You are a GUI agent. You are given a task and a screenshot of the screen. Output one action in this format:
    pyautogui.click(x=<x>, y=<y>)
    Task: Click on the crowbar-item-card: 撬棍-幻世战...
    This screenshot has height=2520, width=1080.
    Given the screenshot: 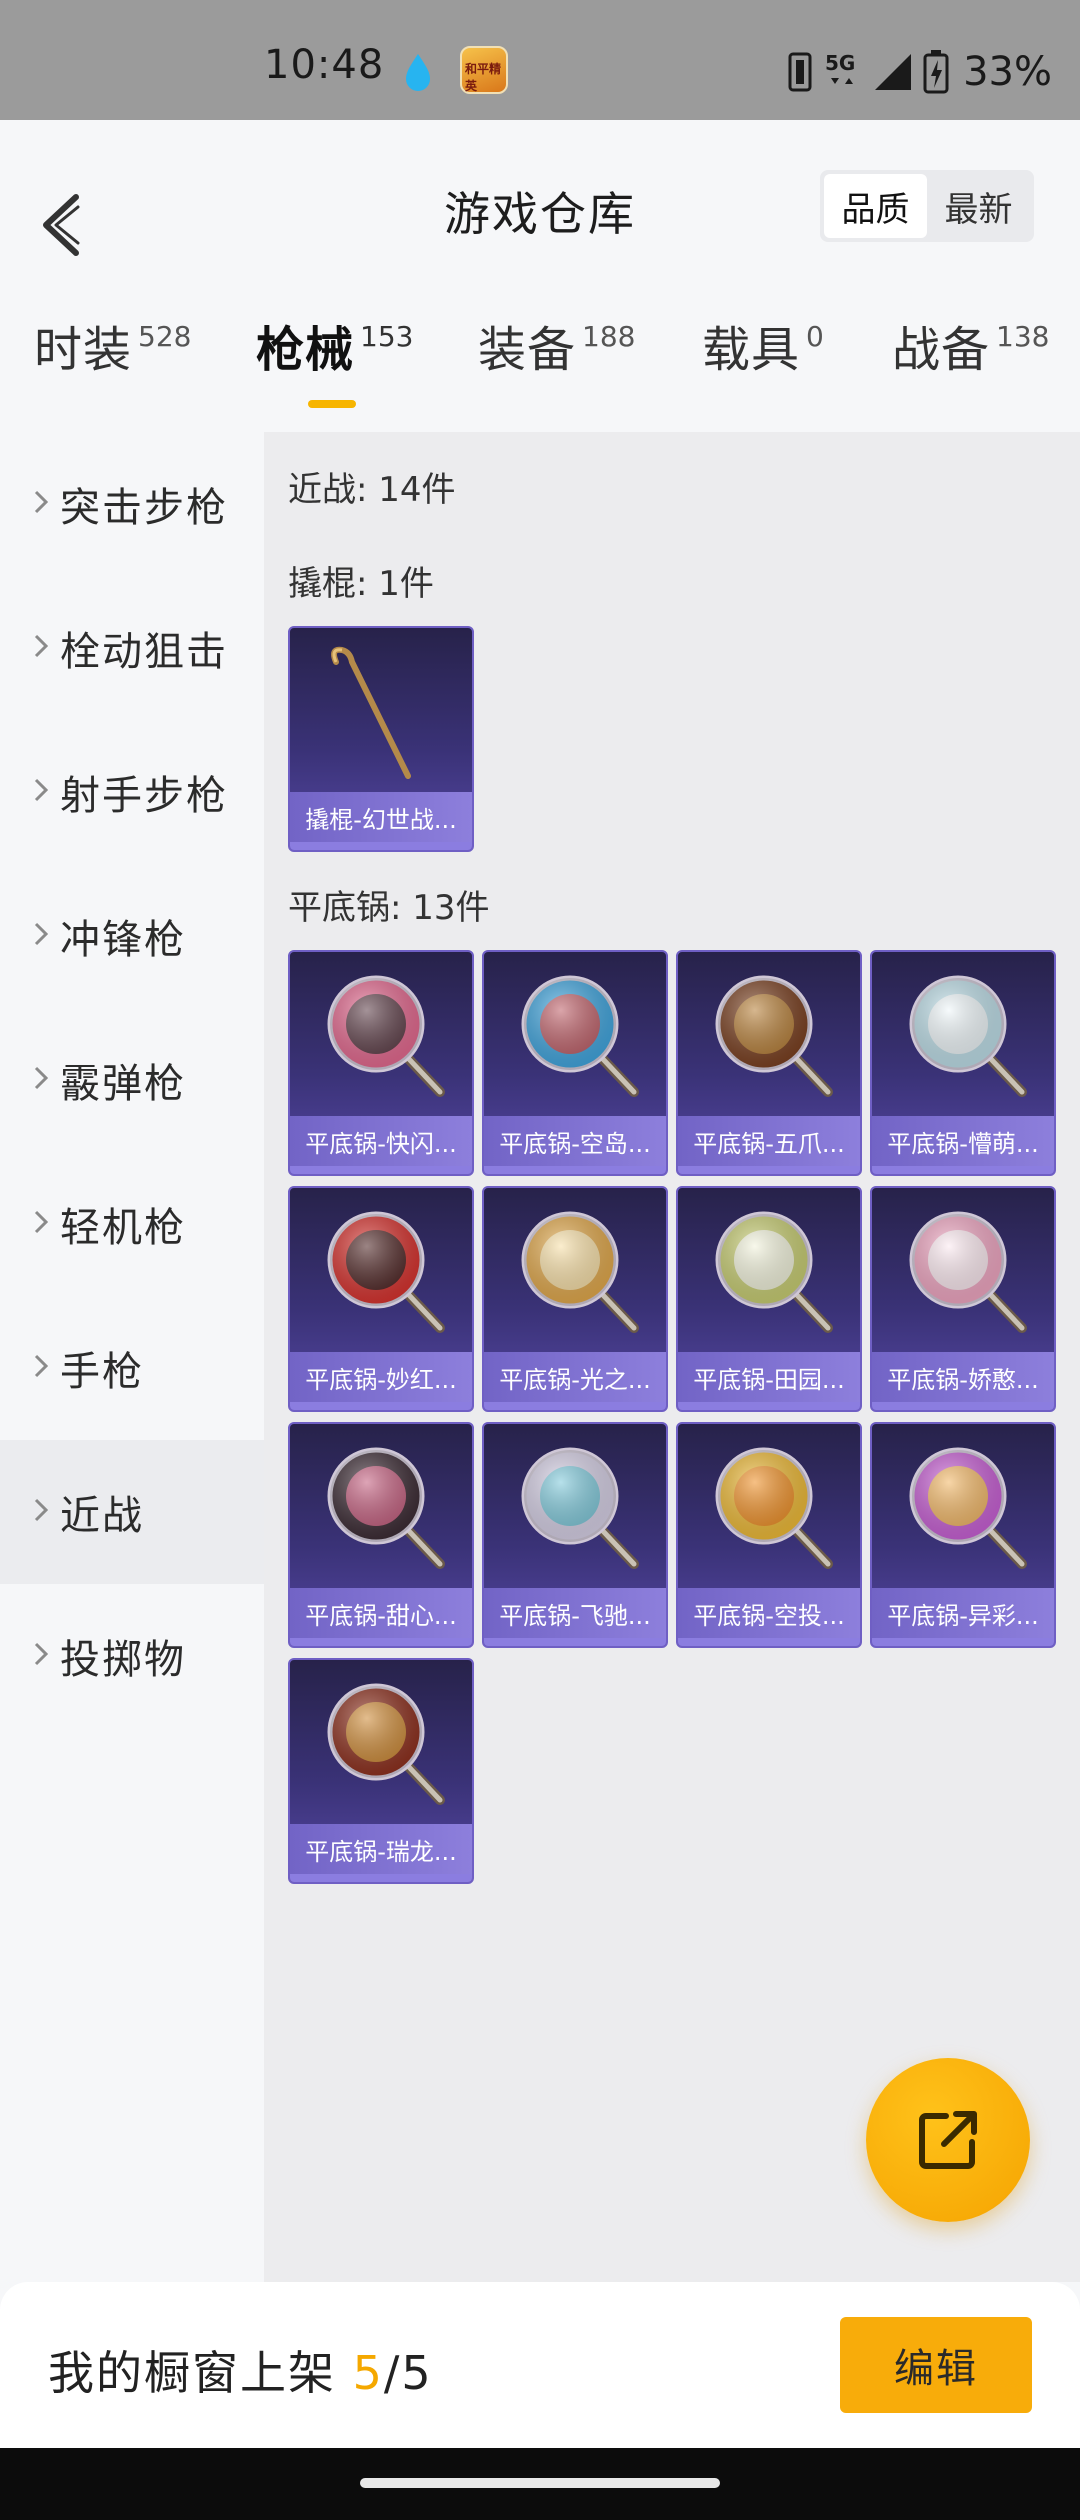 What is the action you would take?
    pyautogui.click(x=381, y=739)
    